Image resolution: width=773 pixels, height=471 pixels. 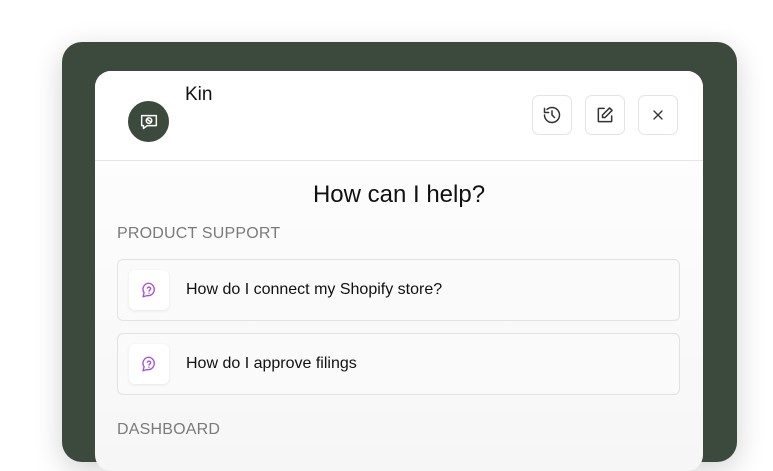 I want to click on assistant-name: Kin, so click(x=199, y=94).